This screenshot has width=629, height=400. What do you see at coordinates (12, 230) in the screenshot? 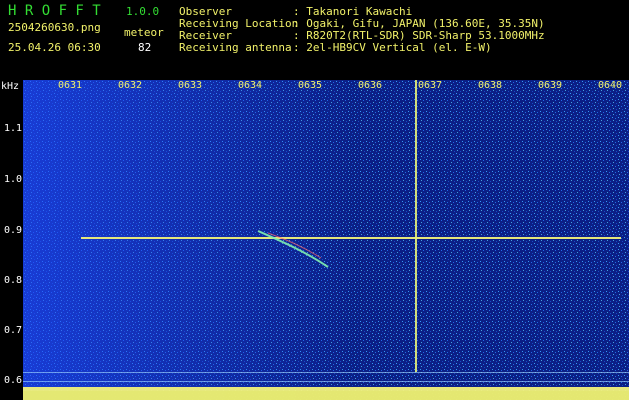
I see `y-tick-0.9: 0.9` at bounding box center [12, 230].